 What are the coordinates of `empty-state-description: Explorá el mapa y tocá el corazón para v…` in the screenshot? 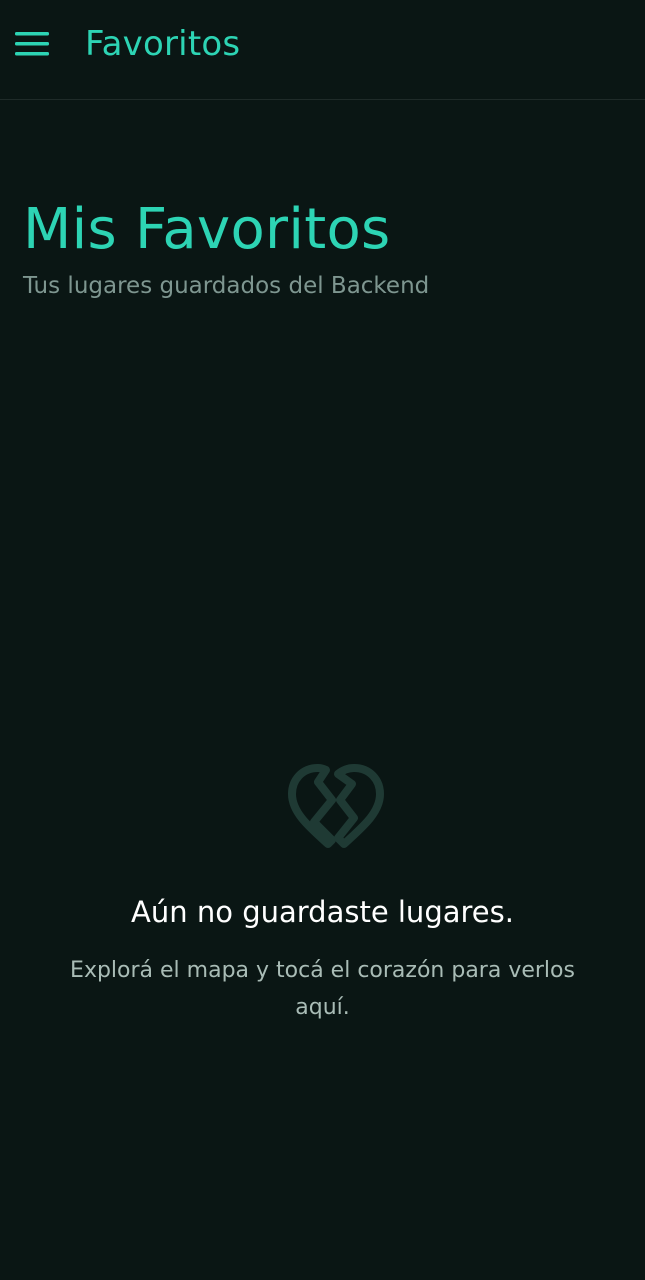 It's located at (322, 989).